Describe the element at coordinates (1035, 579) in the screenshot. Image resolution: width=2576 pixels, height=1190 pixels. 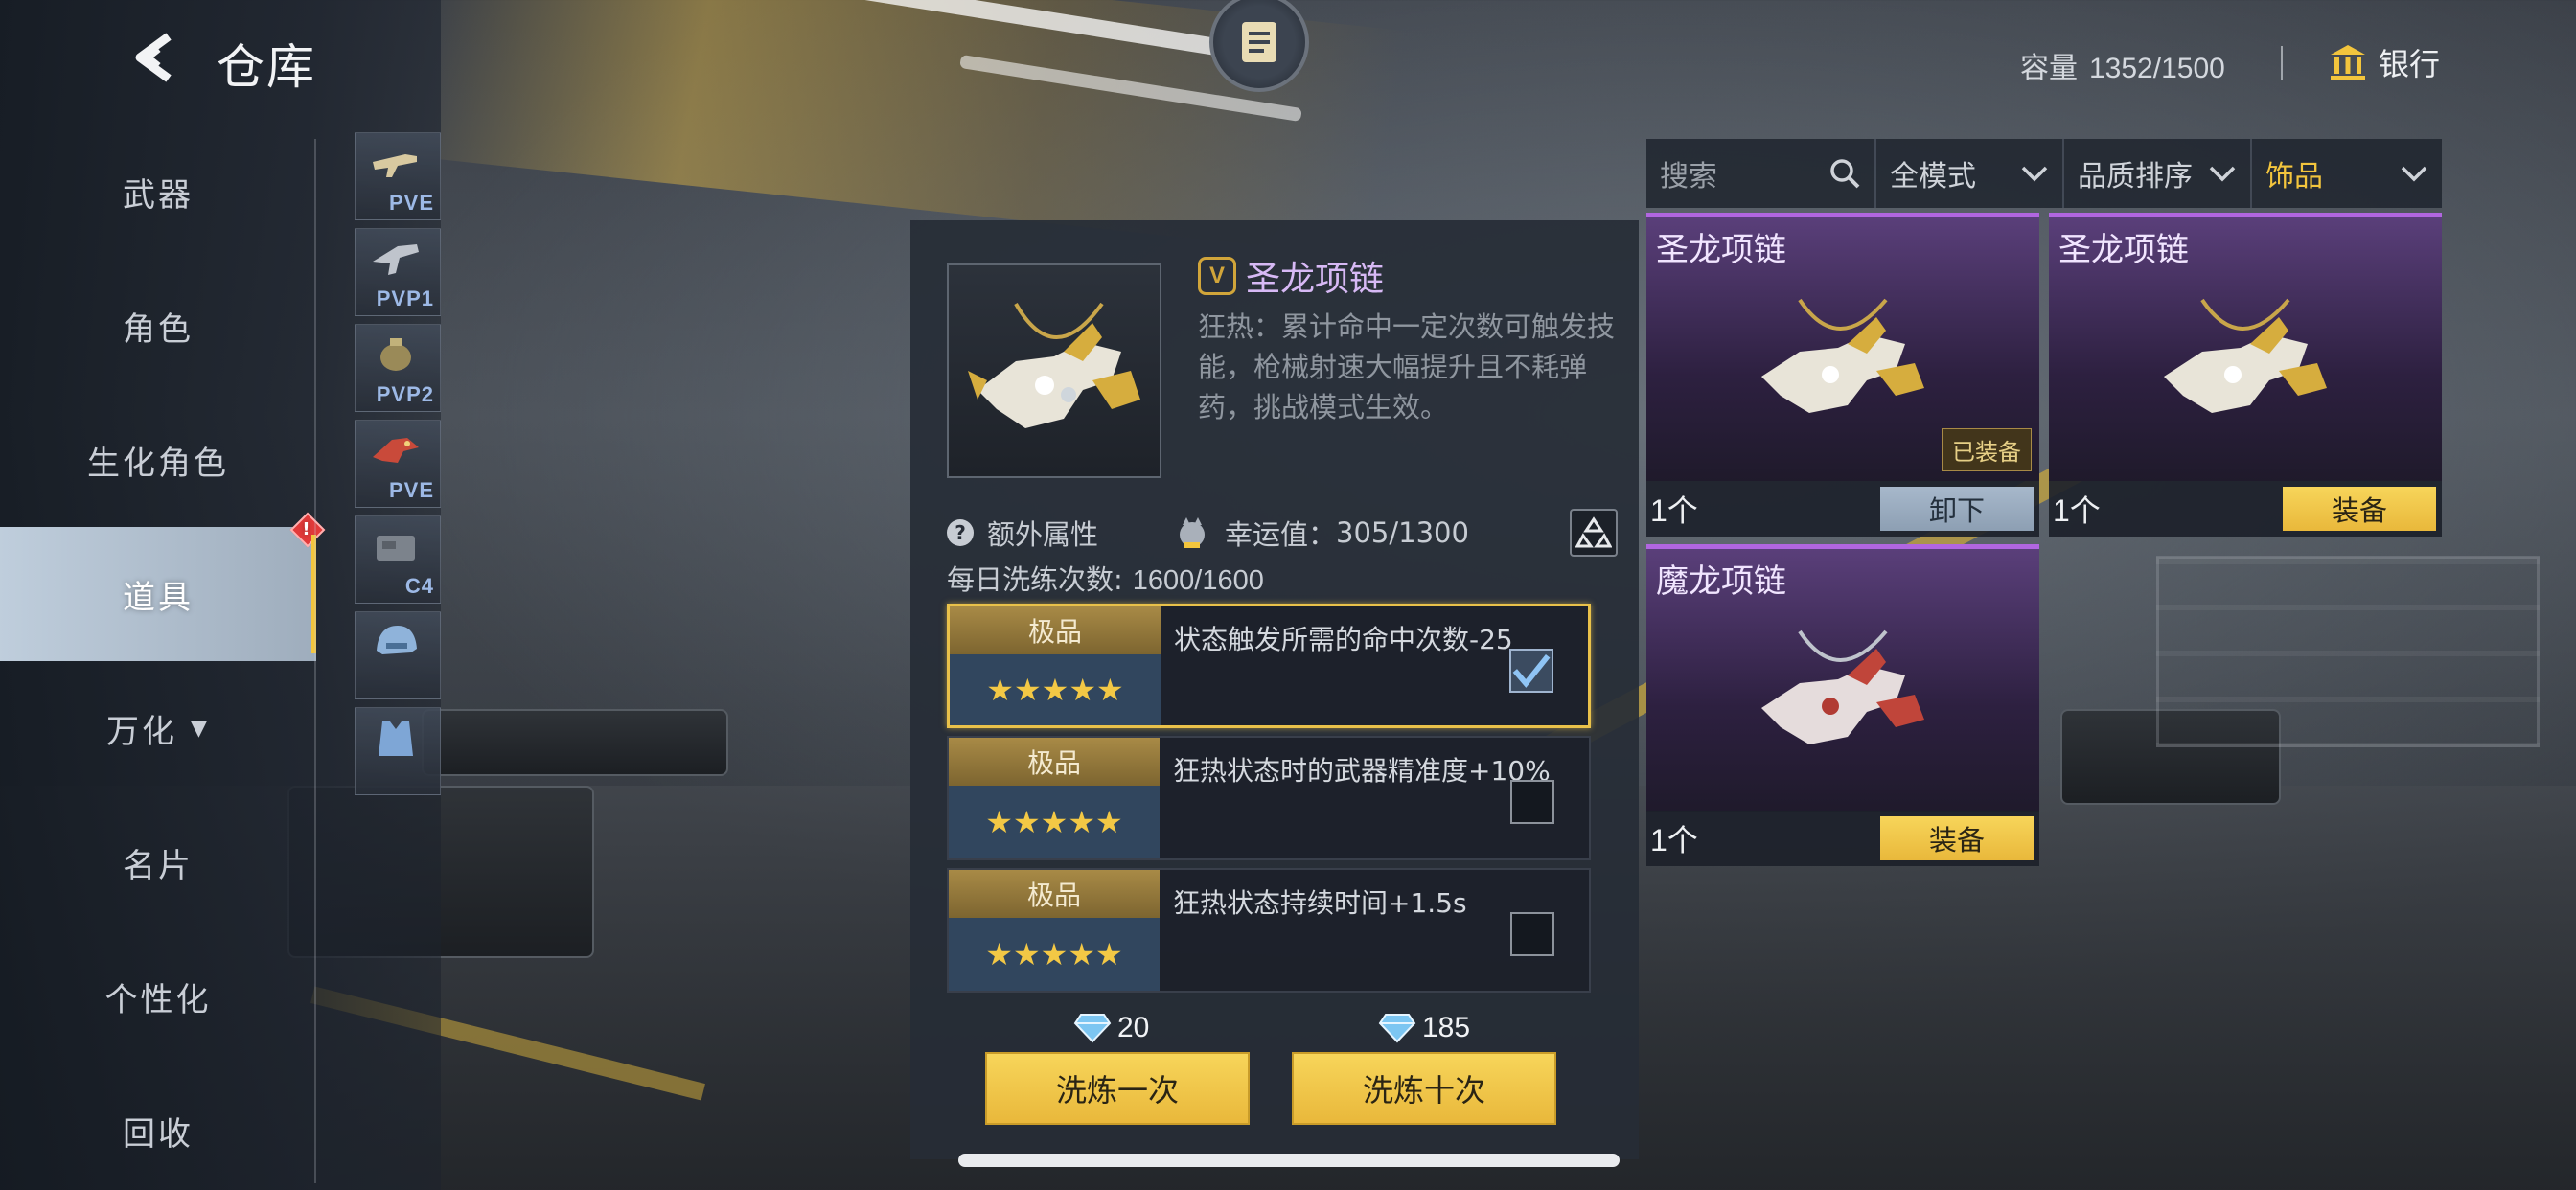
I see `daily-label: 每日洗练次数:` at that location.